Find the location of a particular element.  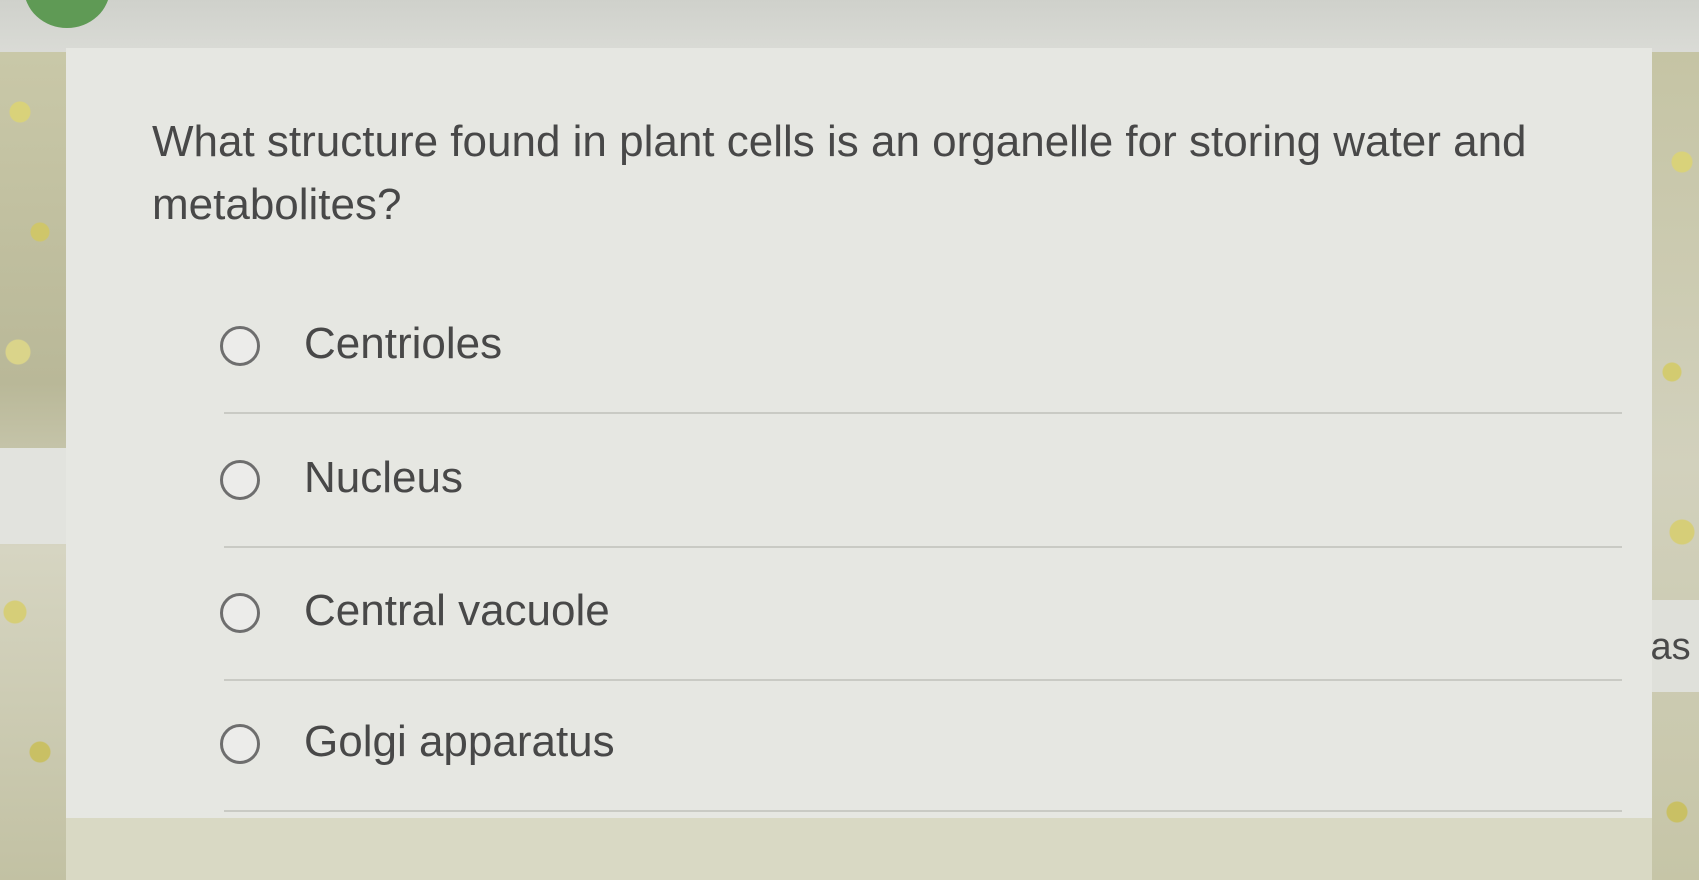

answer-option-nucleus: Nucleus is located at coordinates (887, 507).